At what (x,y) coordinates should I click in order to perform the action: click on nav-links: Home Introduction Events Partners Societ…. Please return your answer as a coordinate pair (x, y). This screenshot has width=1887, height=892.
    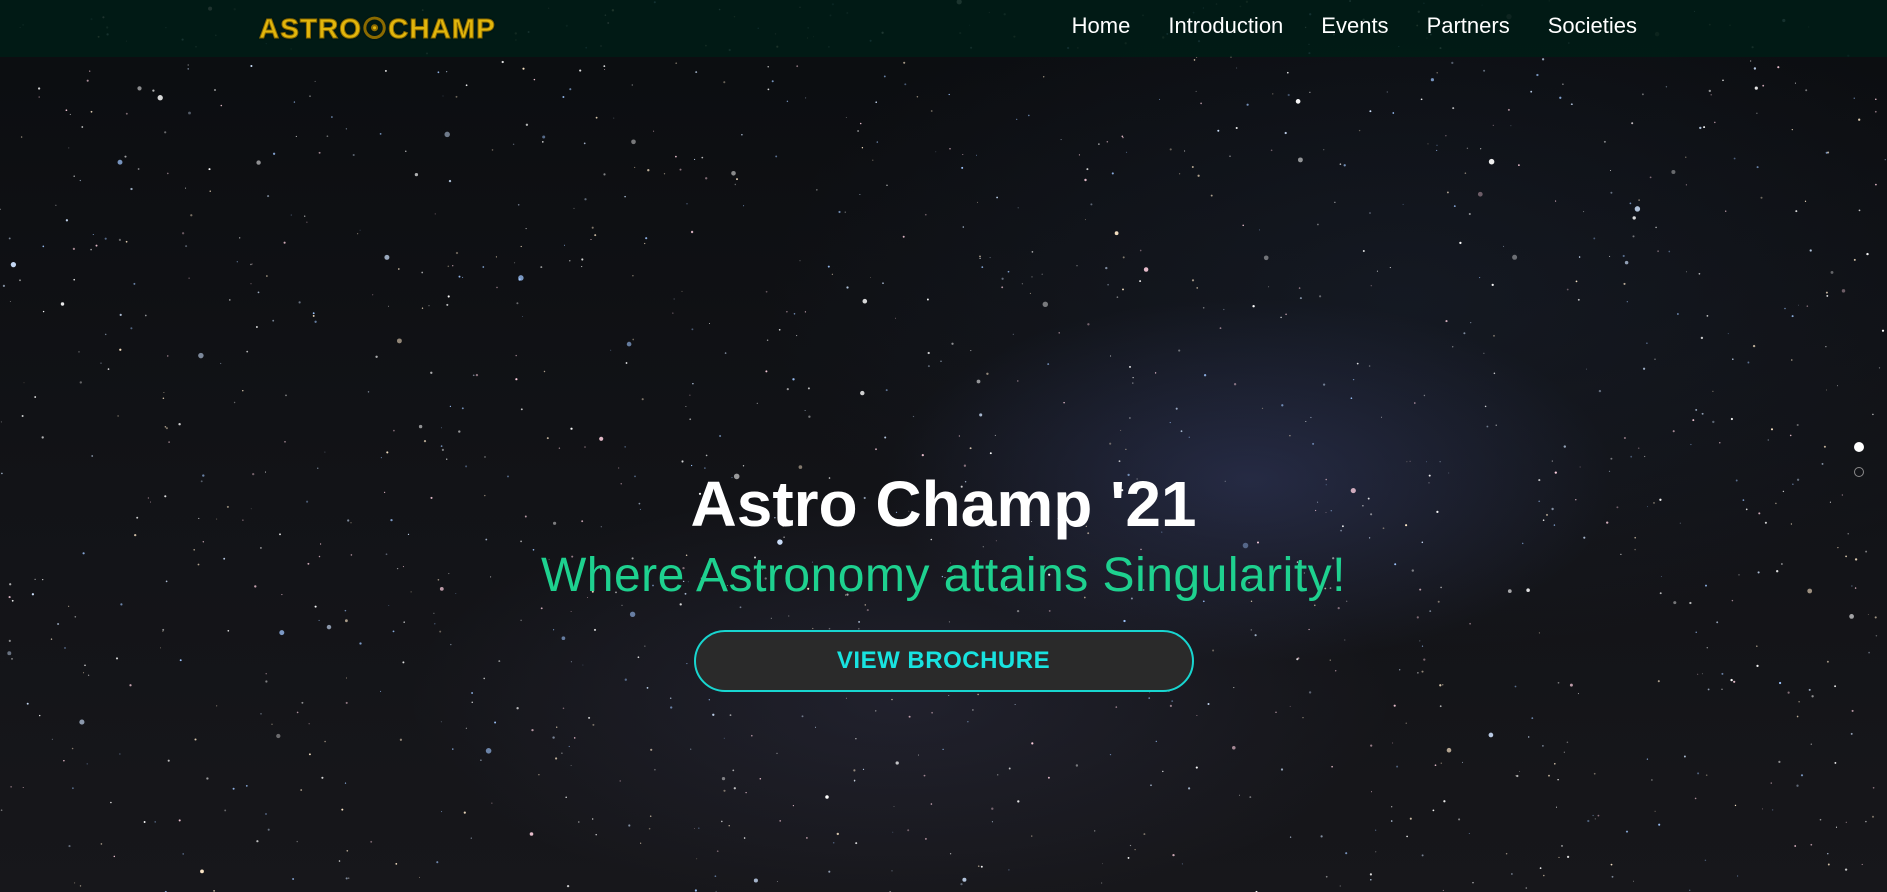
    Looking at the image, I should click on (1354, 26).